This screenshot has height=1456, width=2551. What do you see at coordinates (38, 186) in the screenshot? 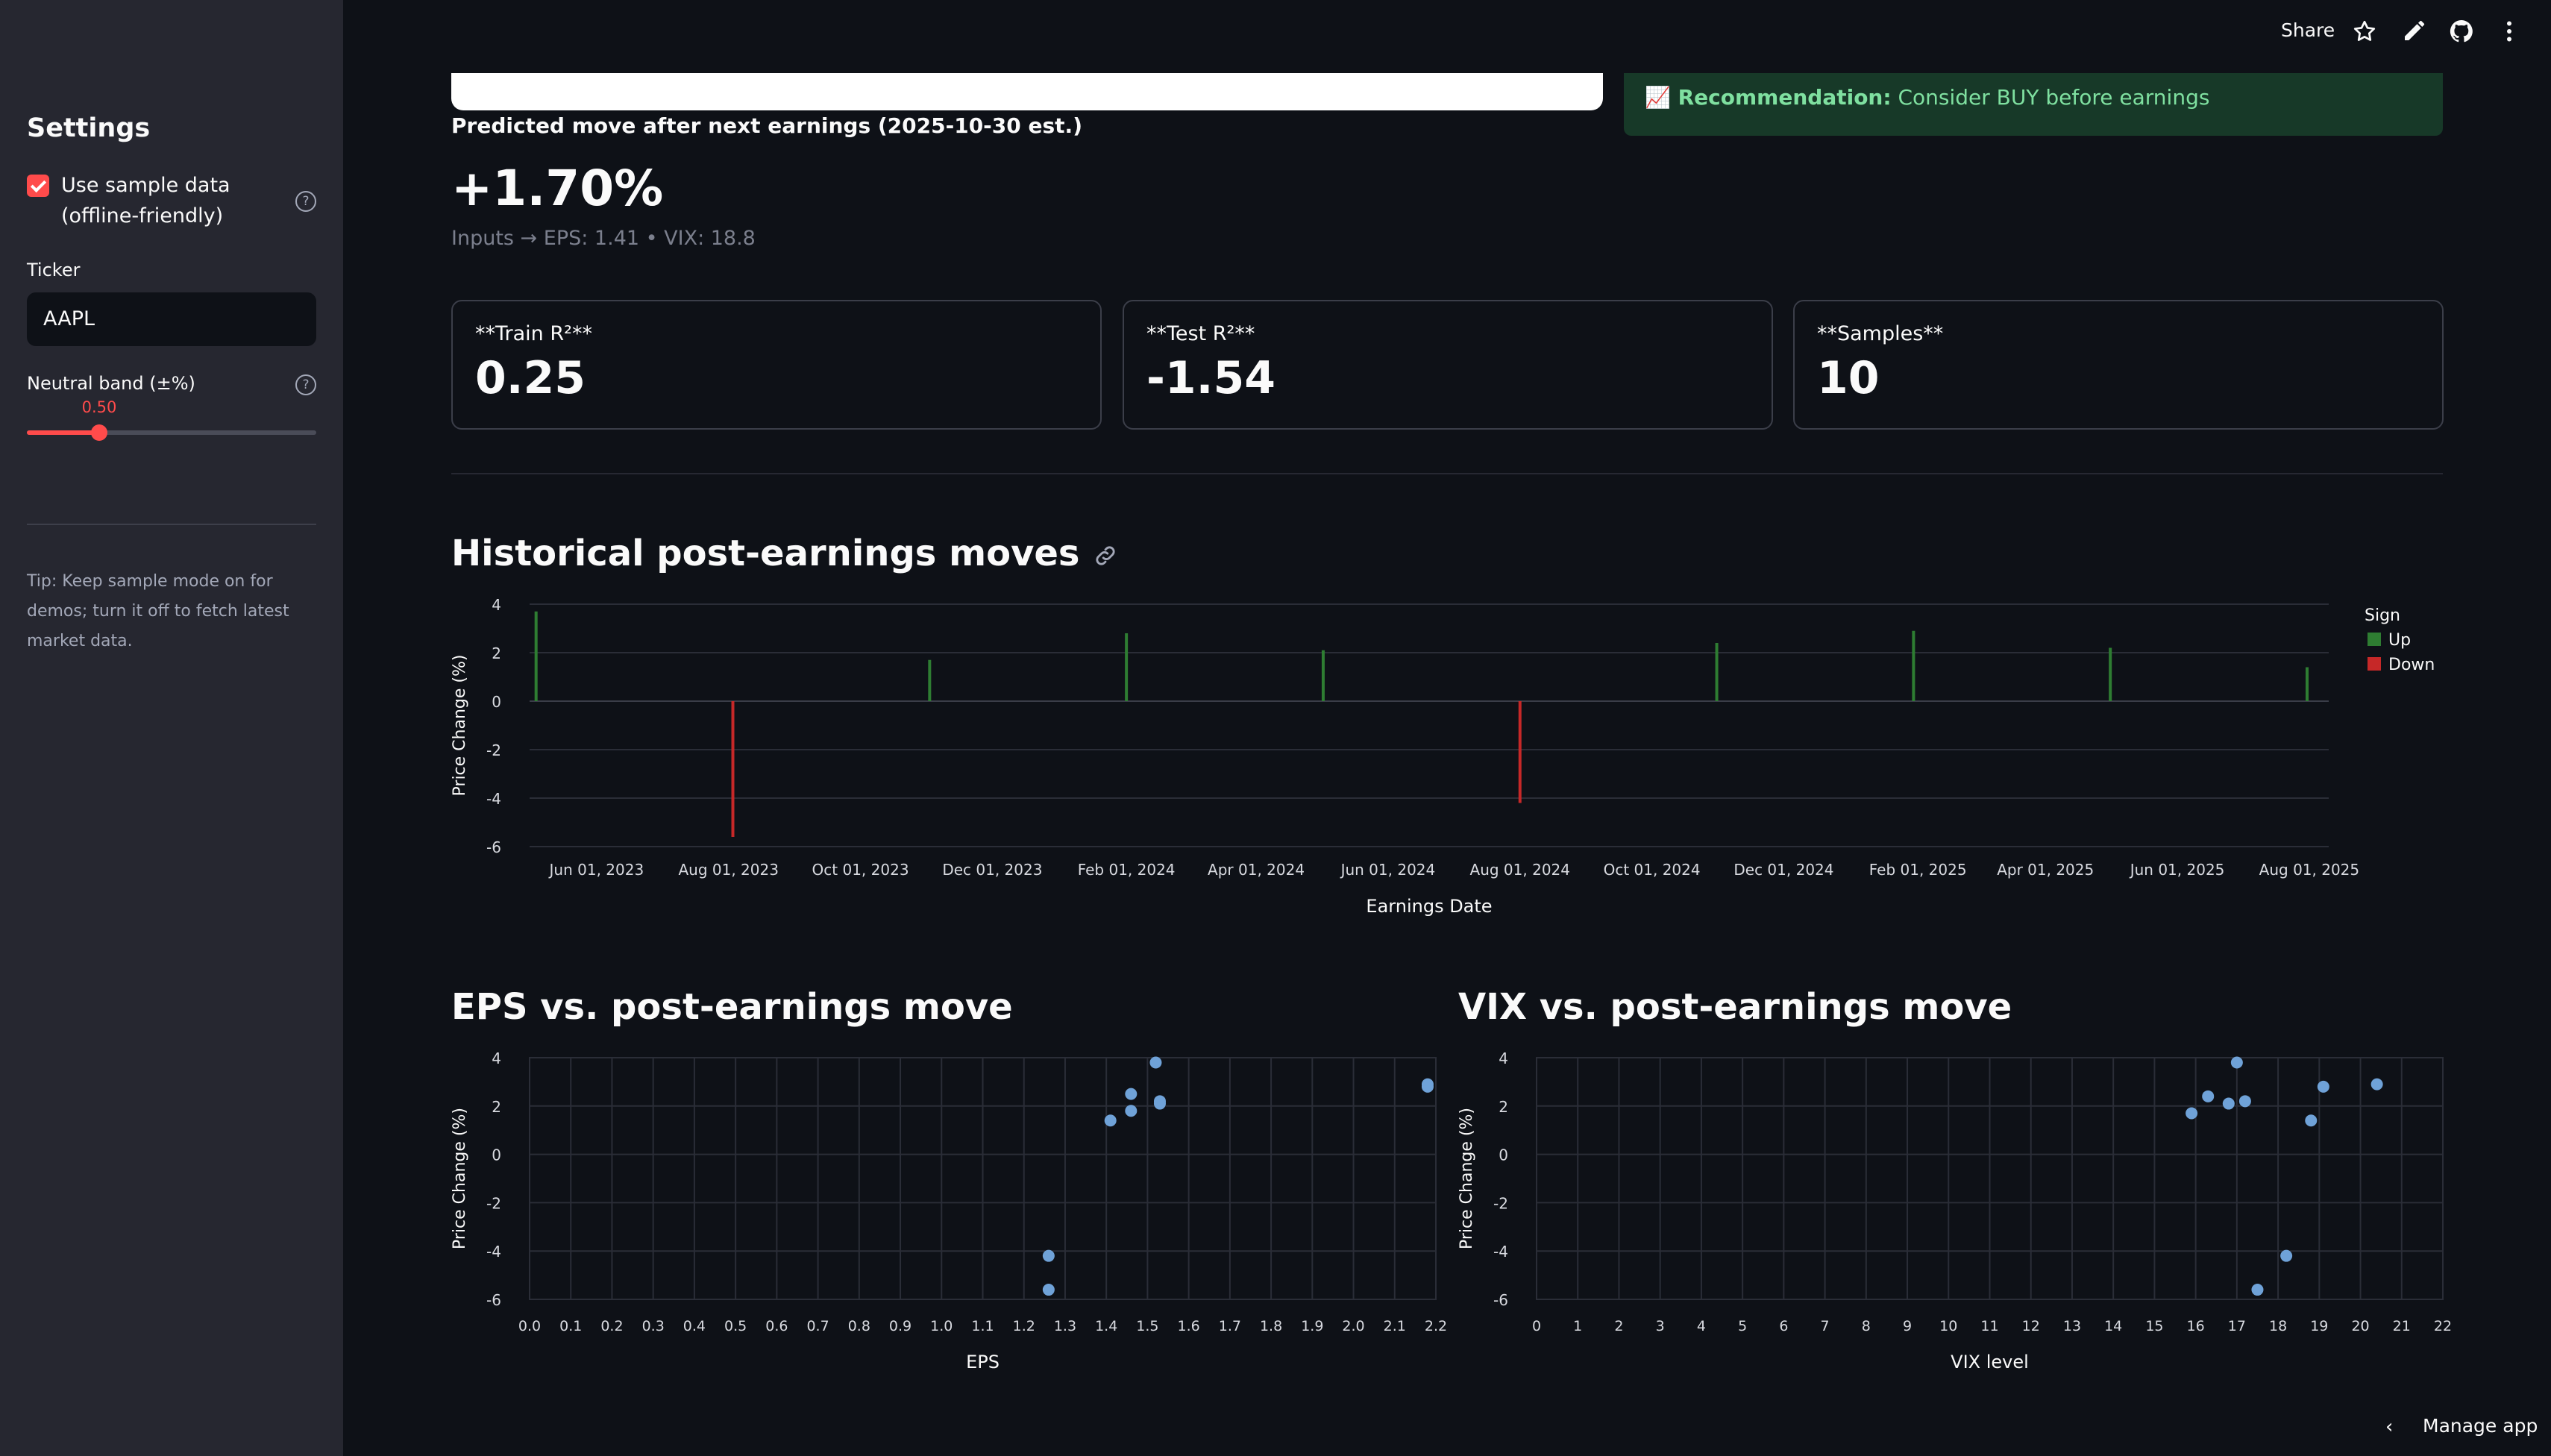
I see `sample-data-checkbox` at bounding box center [38, 186].